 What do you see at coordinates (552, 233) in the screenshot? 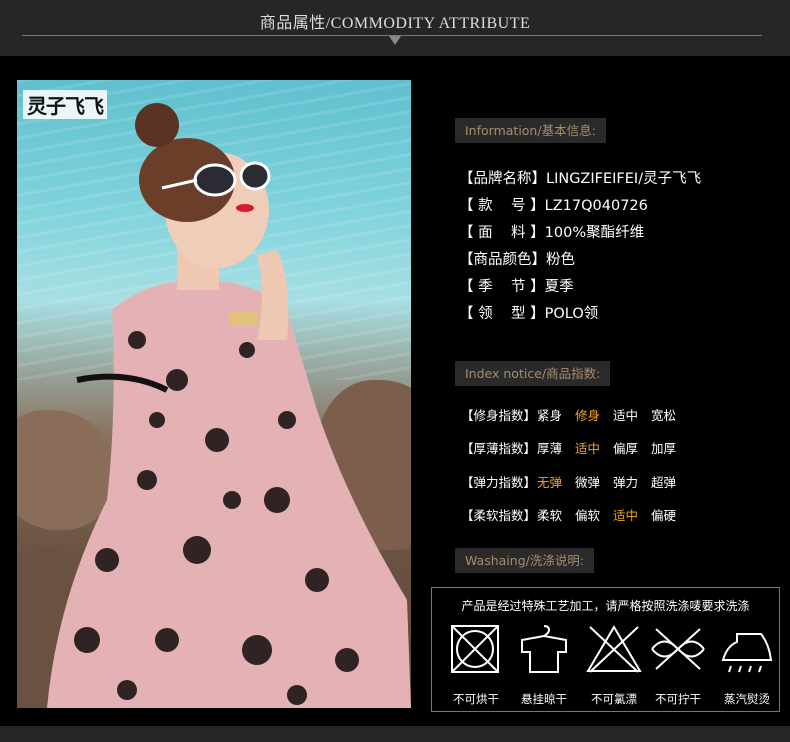
I see `info-fabric: 【 面 料 】100%聚酯纤维` at bounding box center [552, 233].